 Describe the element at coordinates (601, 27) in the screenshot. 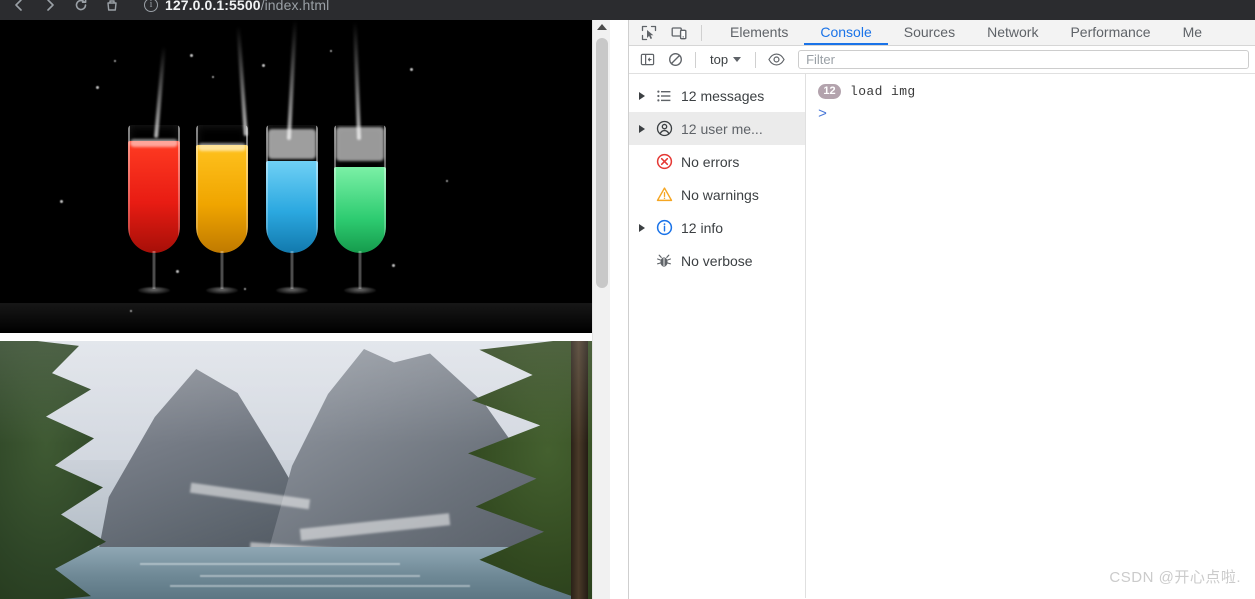

I see `scroll-up-arrow-icon` at that location.